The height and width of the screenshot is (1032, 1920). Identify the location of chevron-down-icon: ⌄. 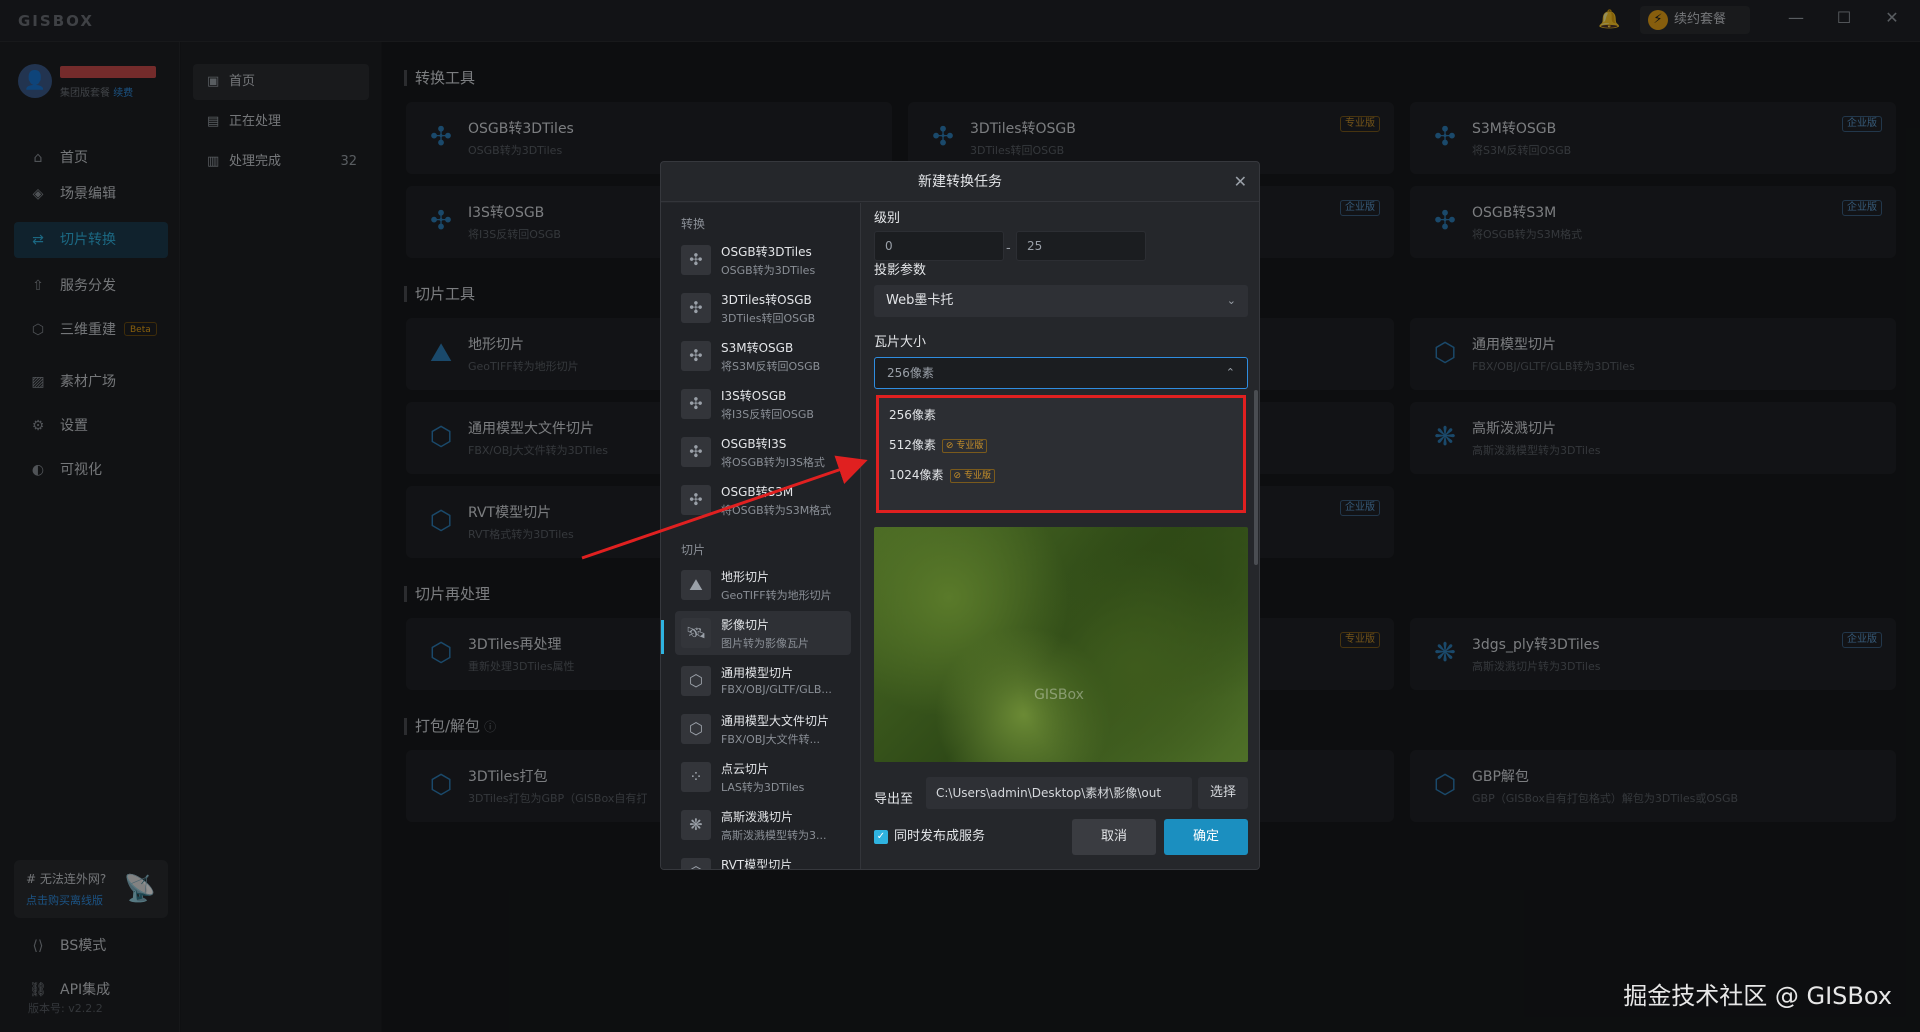
(1231, 300).